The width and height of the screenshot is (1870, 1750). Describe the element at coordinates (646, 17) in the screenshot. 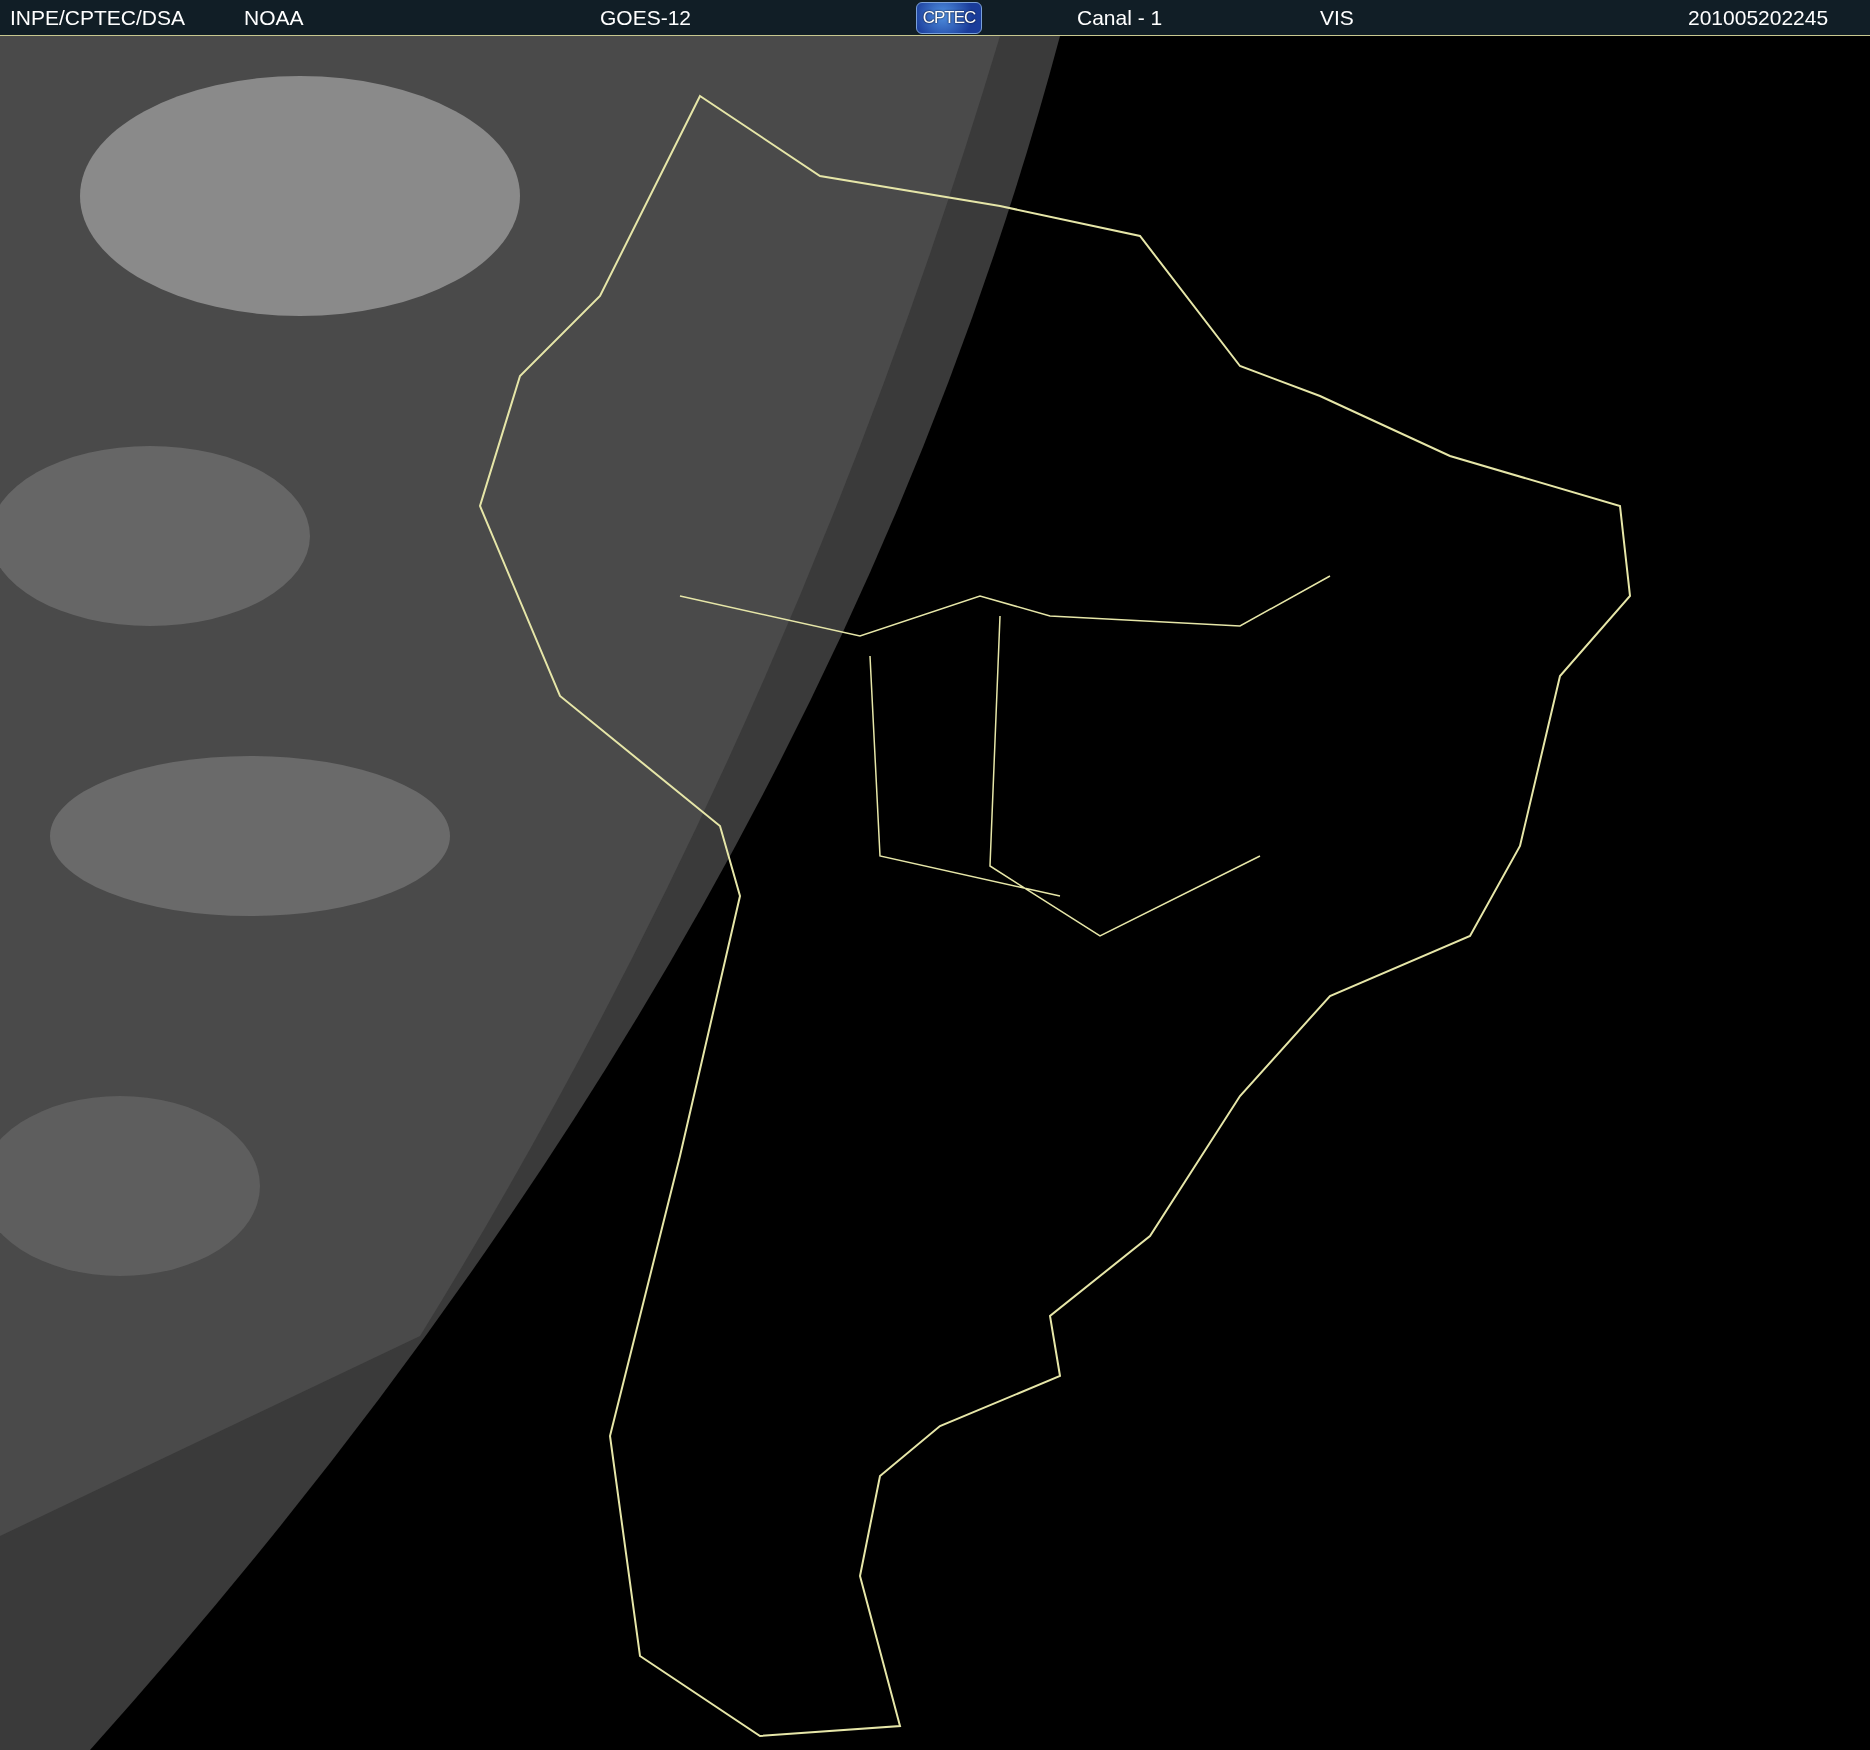

I see `satellite-label: GOES-12` at that location.